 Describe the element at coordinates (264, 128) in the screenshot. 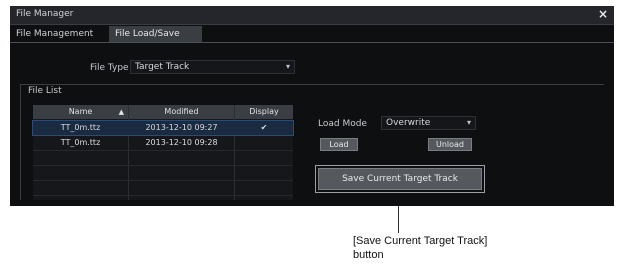

I see `display-check-icon: ✔` at that location.